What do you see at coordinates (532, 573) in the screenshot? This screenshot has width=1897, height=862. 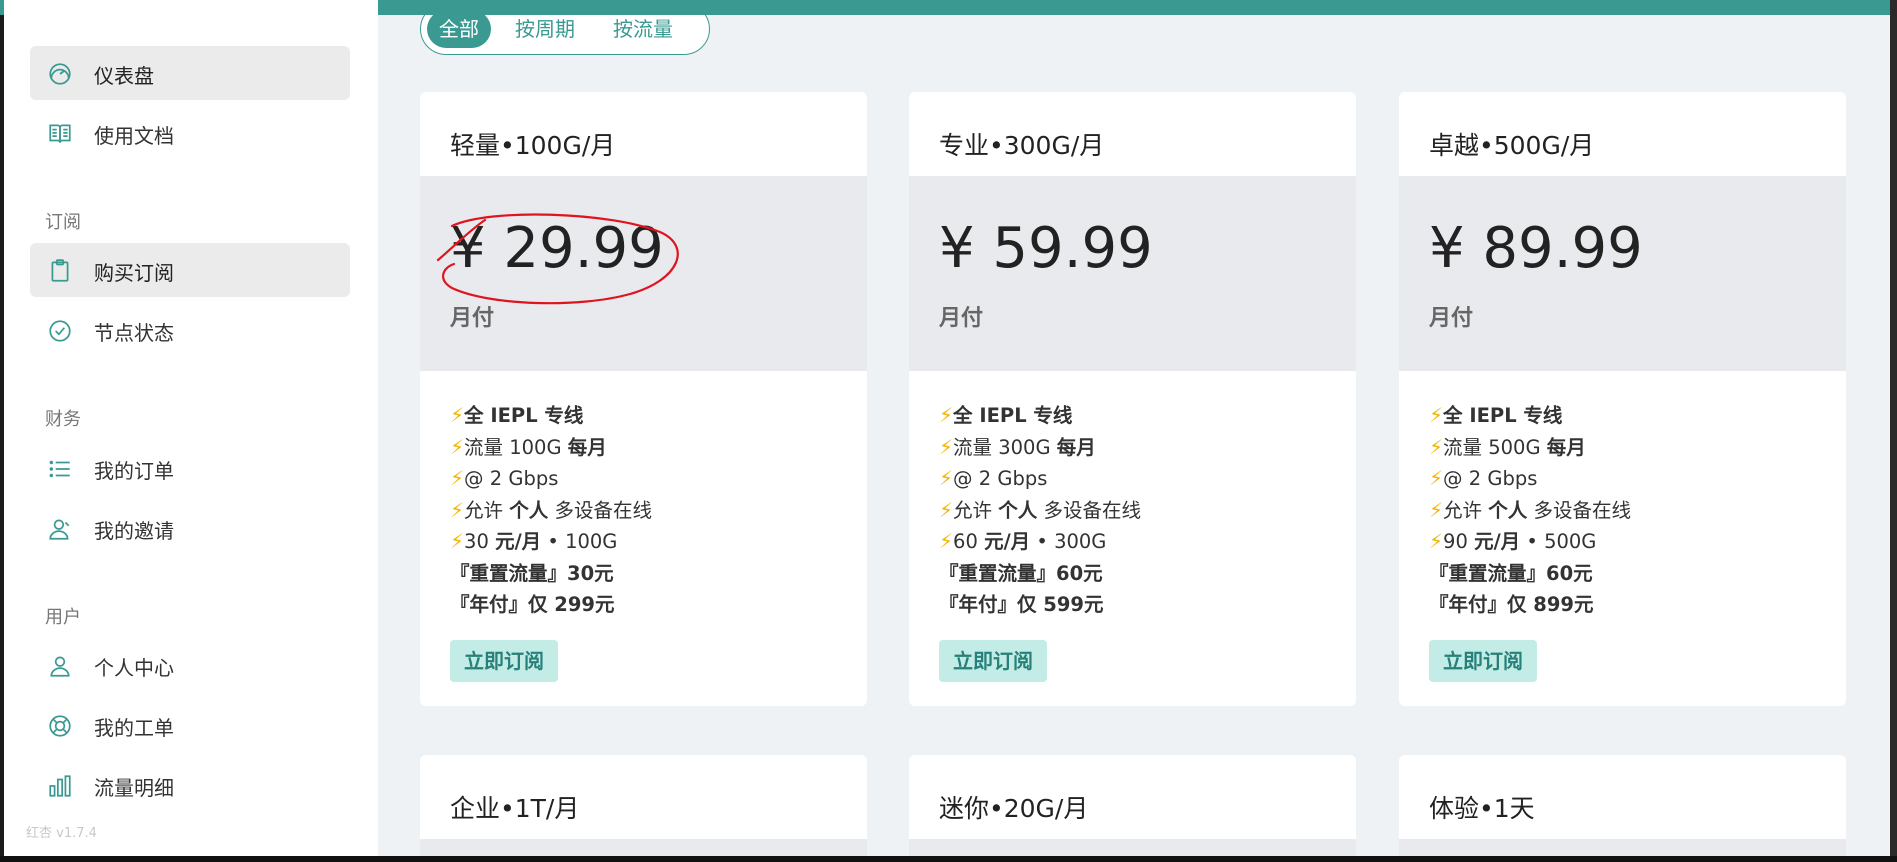 I see `feature-line: 『重置流量』30元` at bounding box center [532, 573].